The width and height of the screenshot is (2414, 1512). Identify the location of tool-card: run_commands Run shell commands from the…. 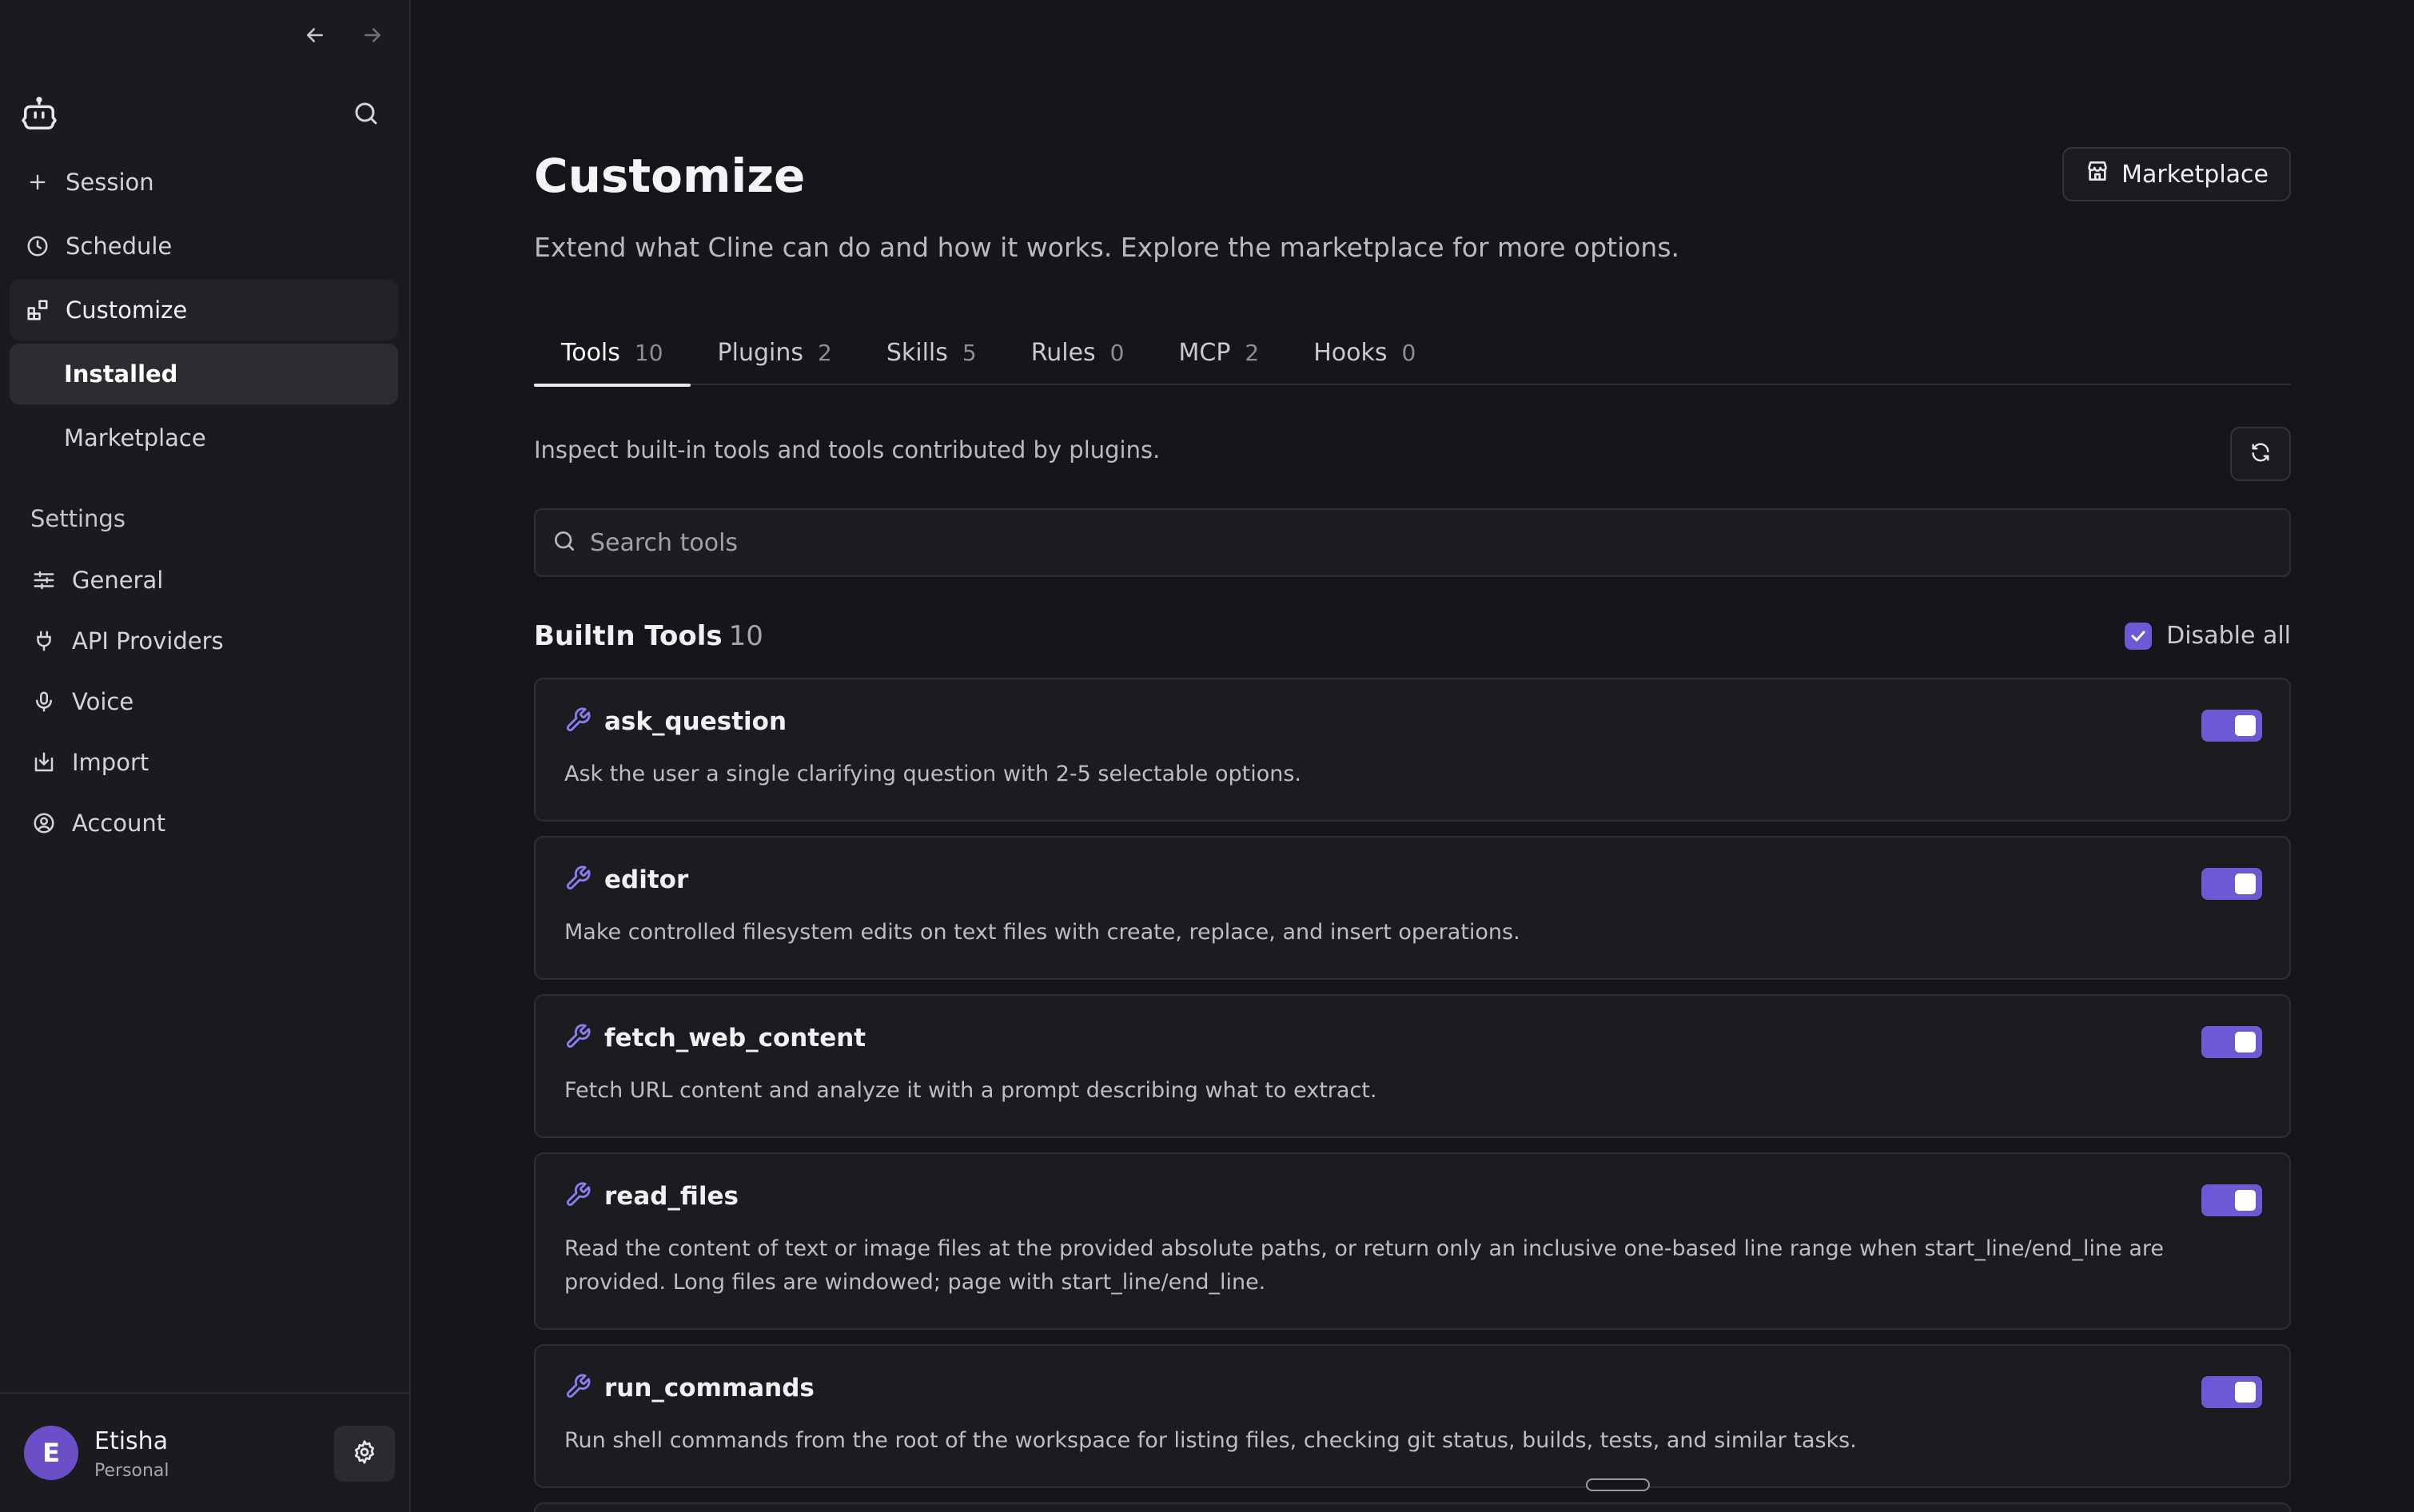
(1412, 1416).